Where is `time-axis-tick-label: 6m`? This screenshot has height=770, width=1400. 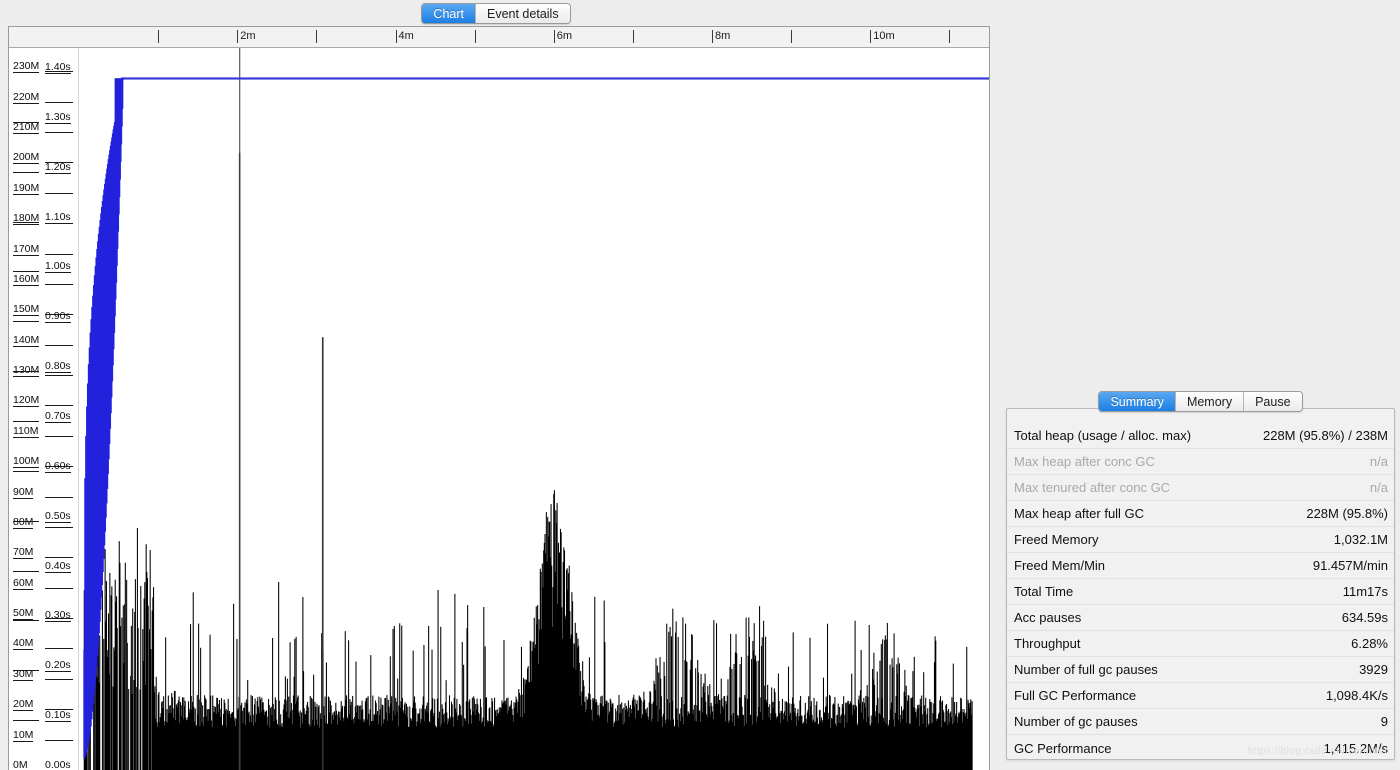 time-axis-tick-label: 6m is located at coordinates (564, 36).